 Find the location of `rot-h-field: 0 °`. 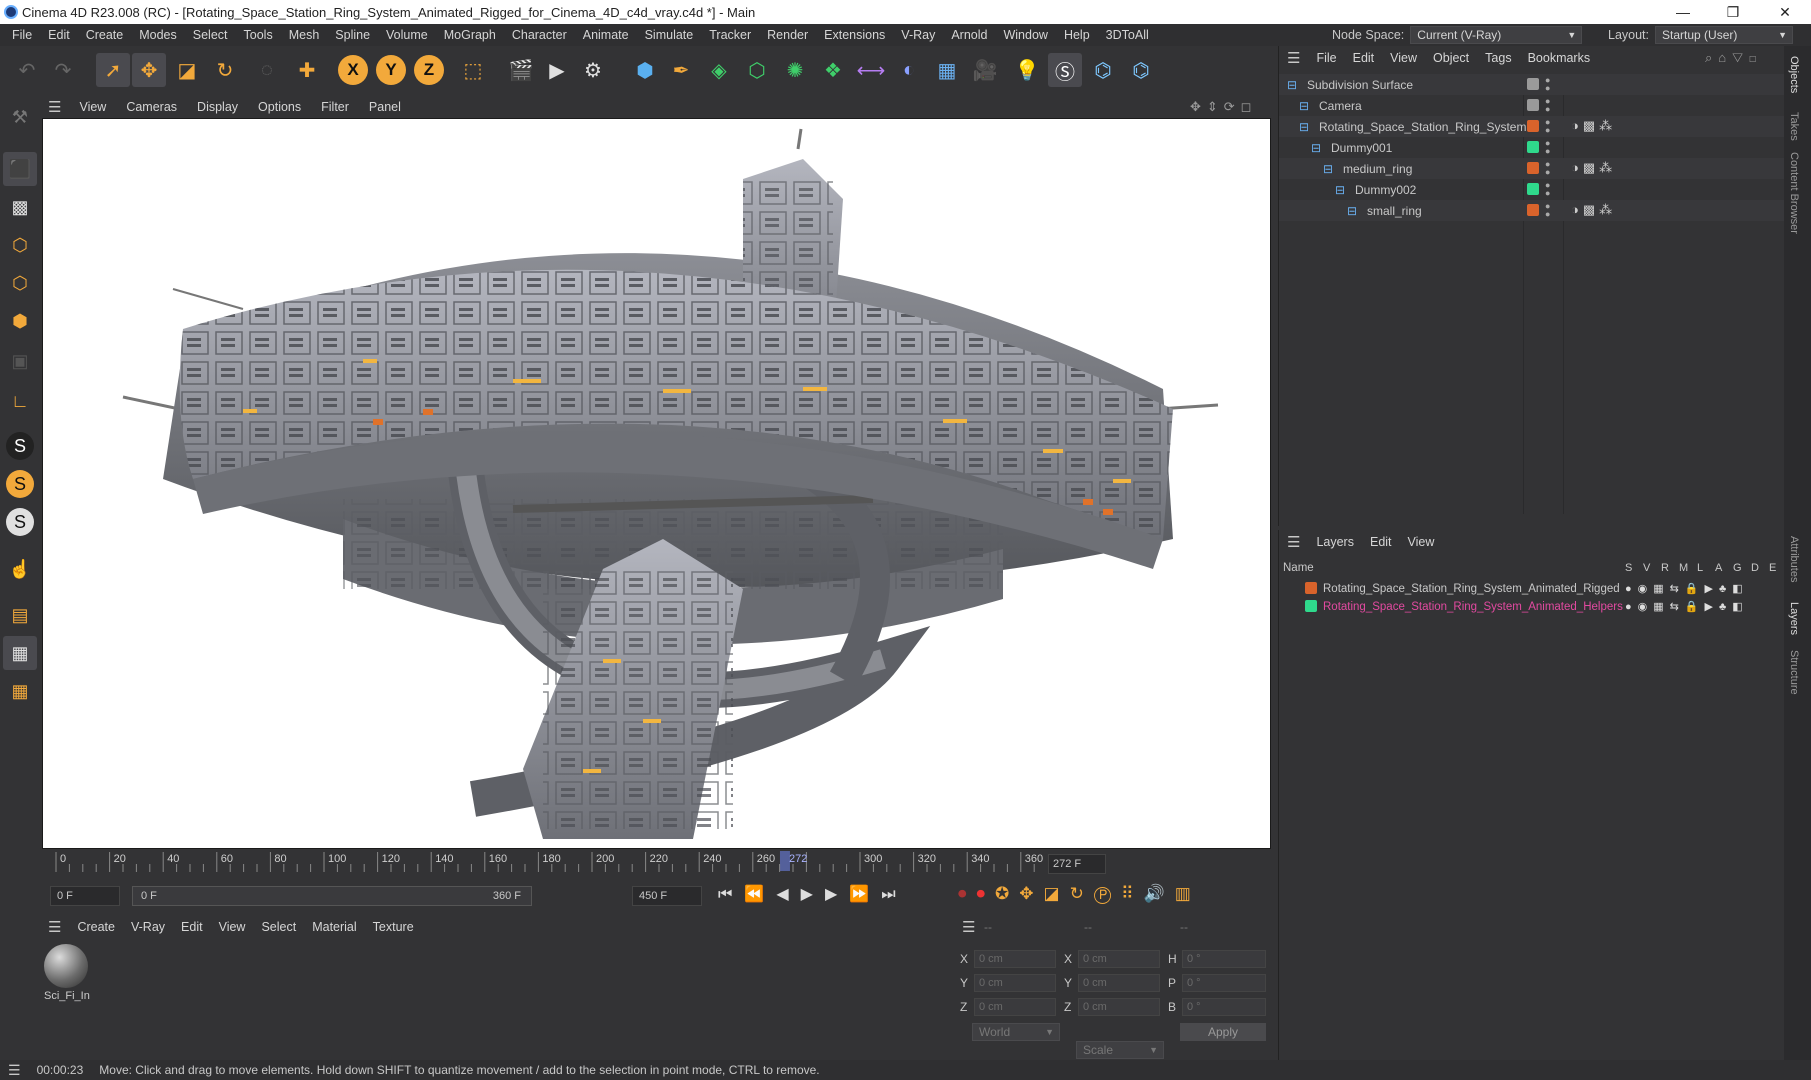

rot-h-field: 0 ° is located at coordinates (1224, 959).